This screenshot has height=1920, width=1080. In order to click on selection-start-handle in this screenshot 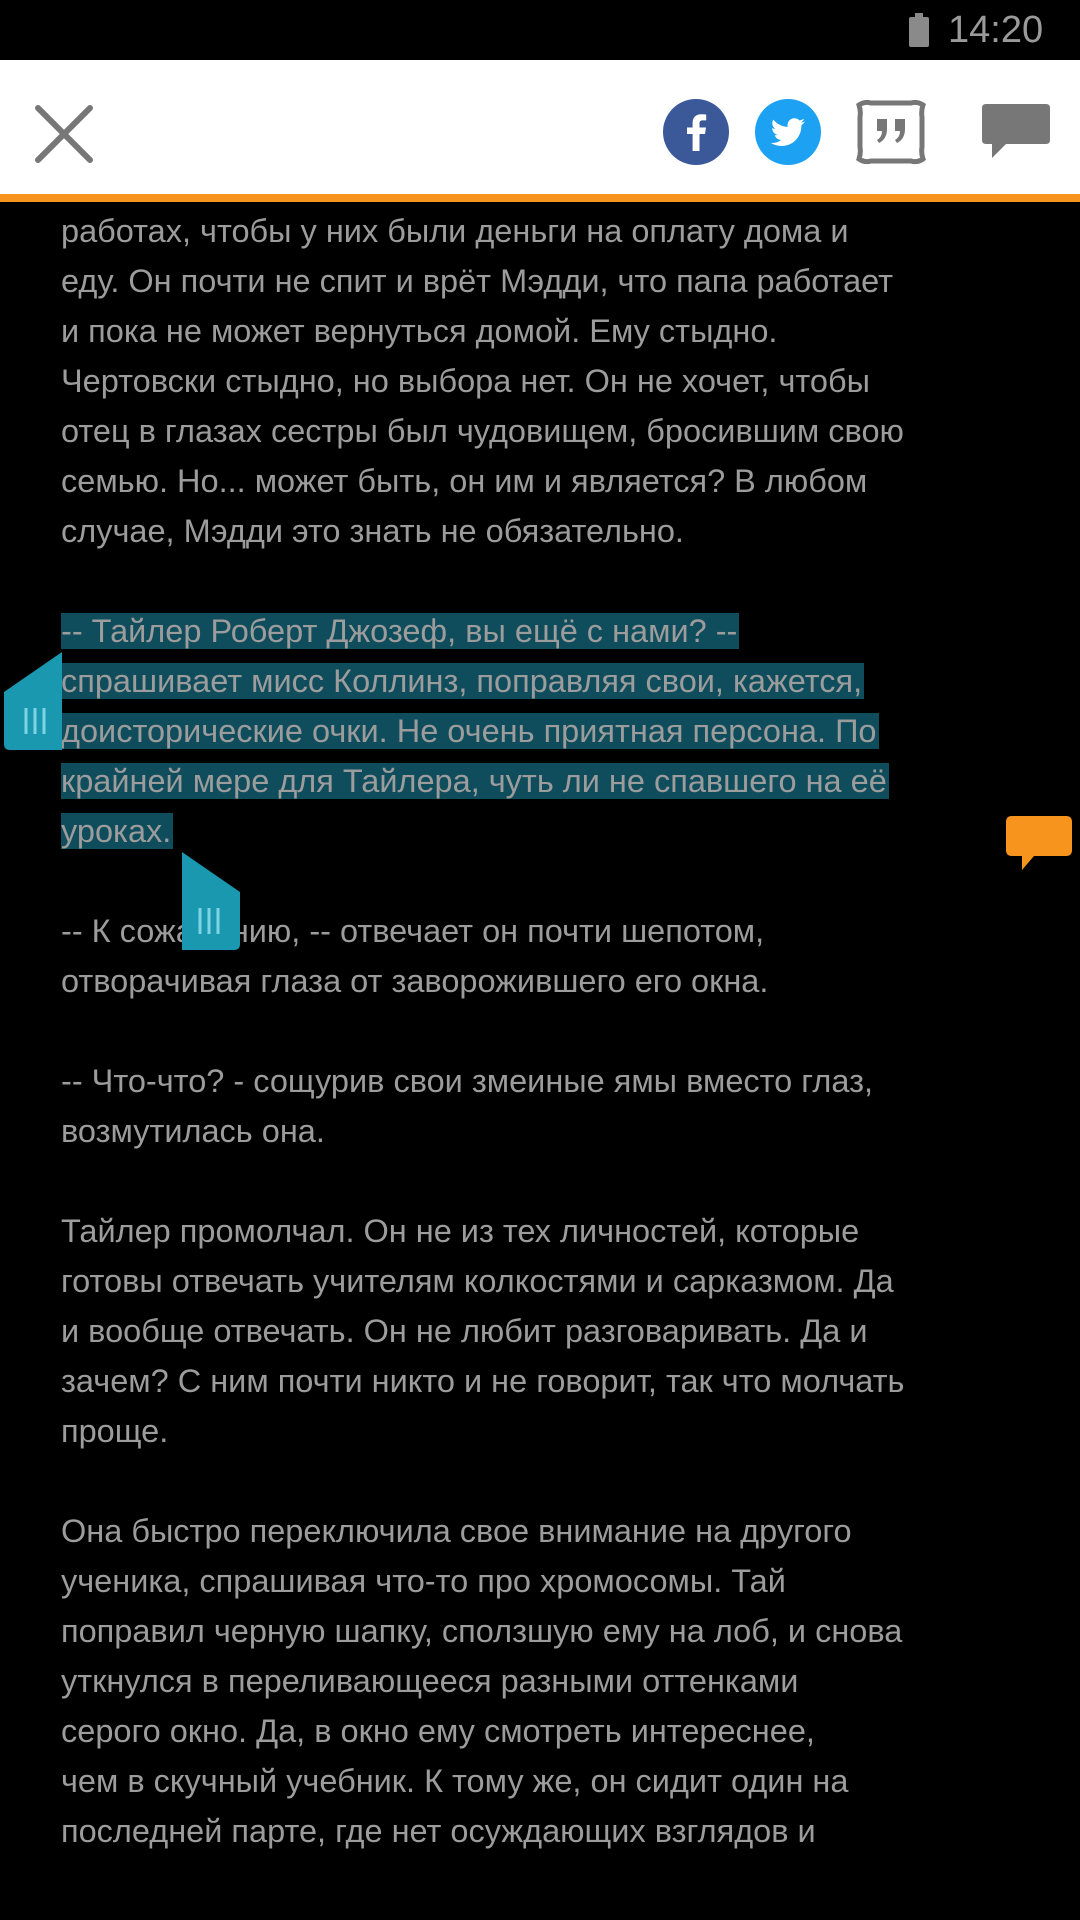, I will do `click(33, 701)`.